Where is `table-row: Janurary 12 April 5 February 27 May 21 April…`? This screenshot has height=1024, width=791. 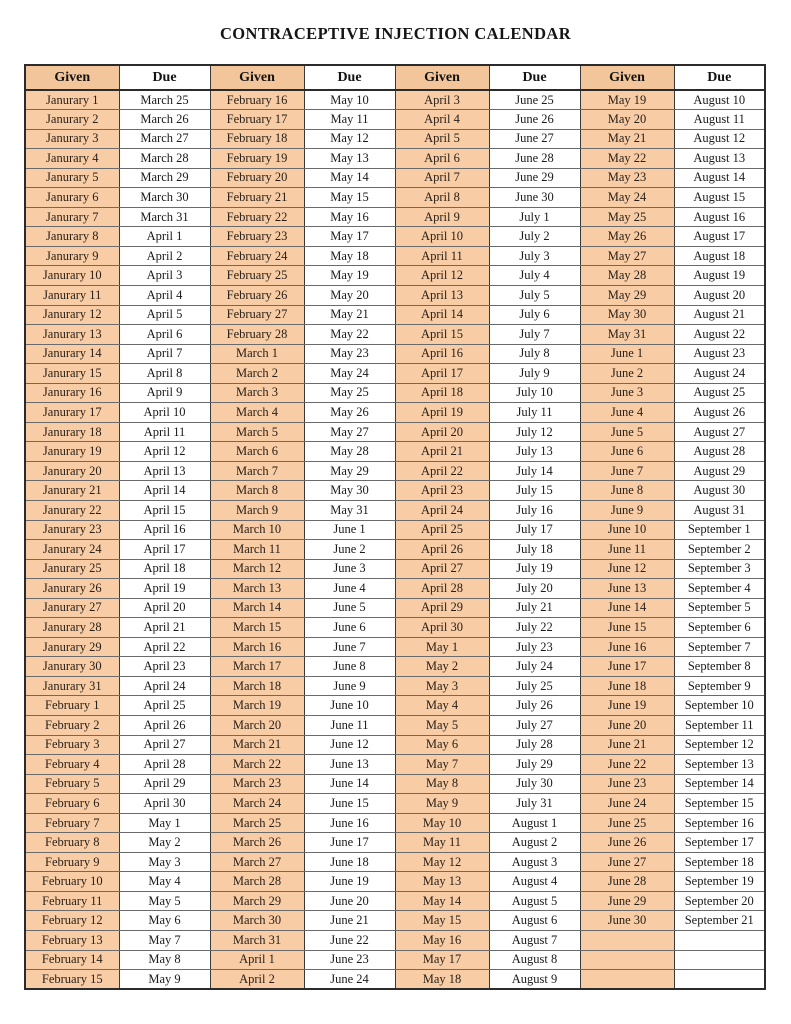
table-row: Janurary 12 April 5 February 27 May 21 April… is located at coordinates (395, 315).